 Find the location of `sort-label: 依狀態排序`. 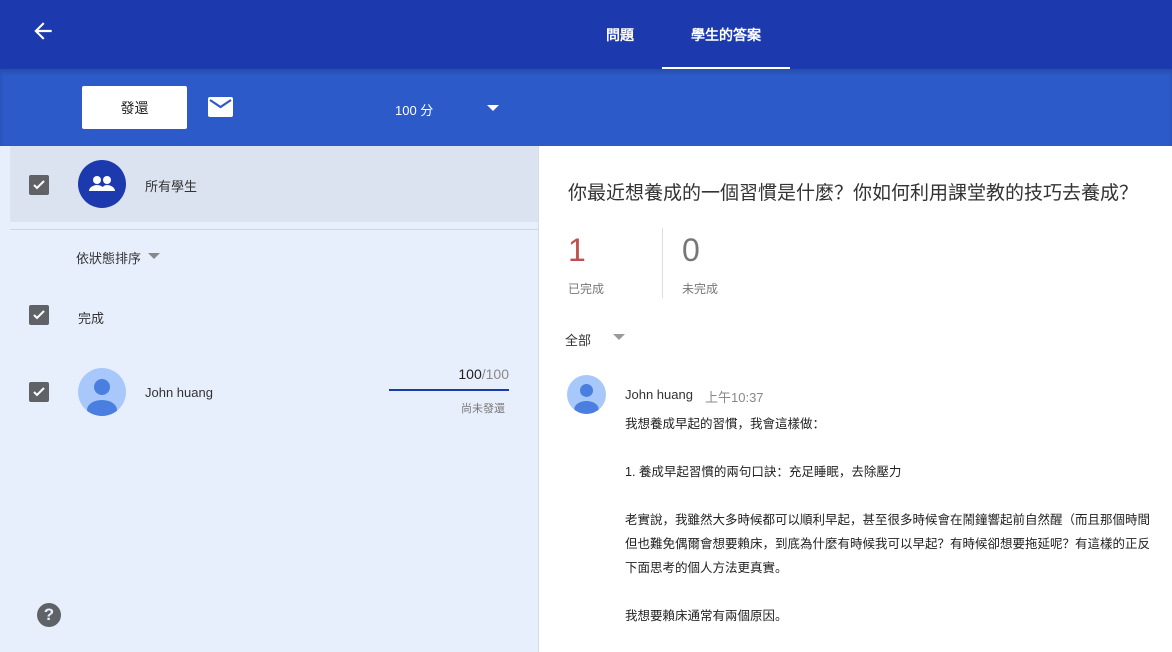

sort-label: 依狀態排序 is located at coordinates (109, 258).